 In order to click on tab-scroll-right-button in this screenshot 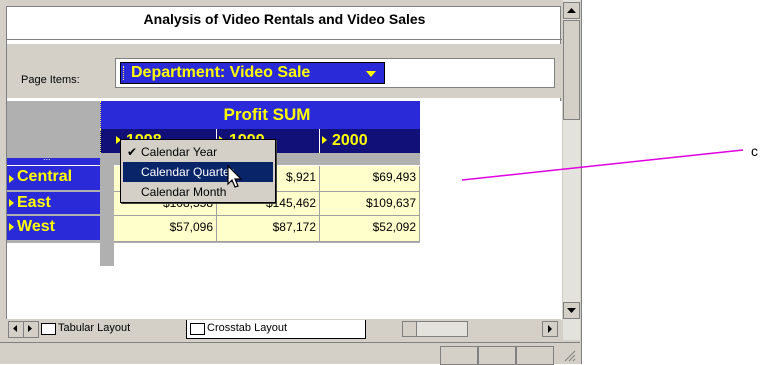, I will do `click(31, 329)`.